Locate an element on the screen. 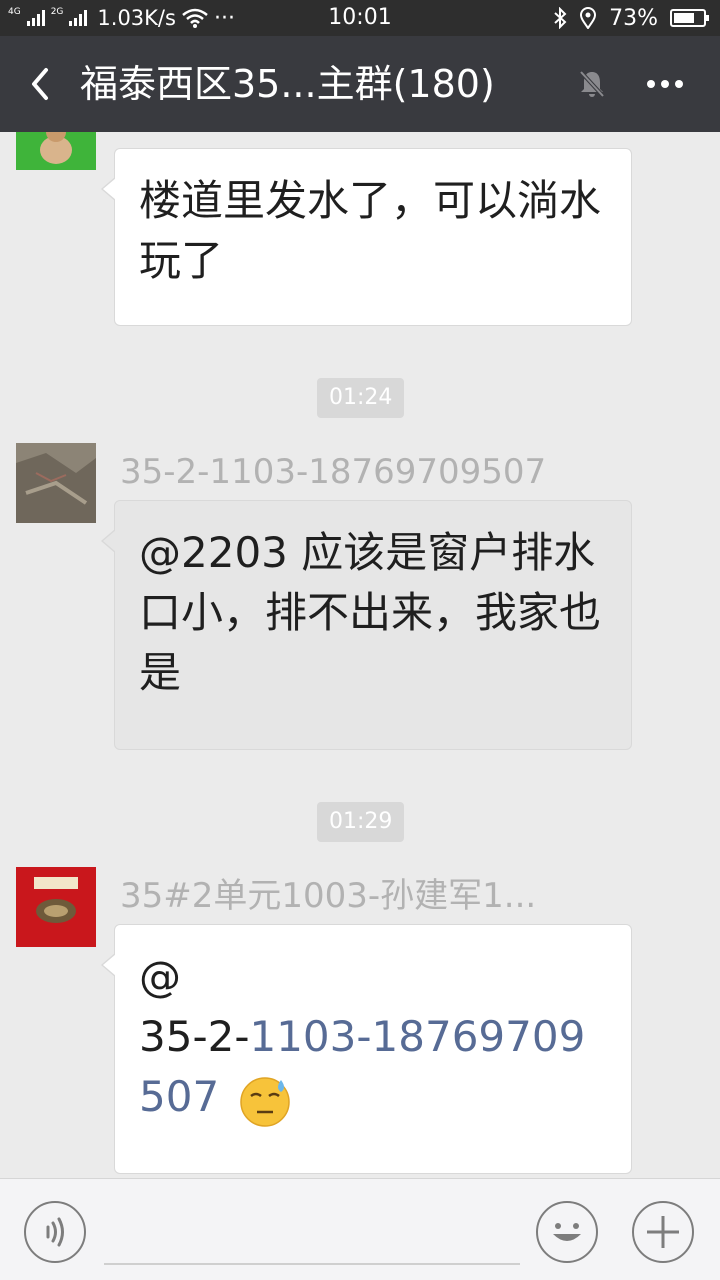 The image size is (720, 1280). emoji-button is located at coordinates (567, 1232).